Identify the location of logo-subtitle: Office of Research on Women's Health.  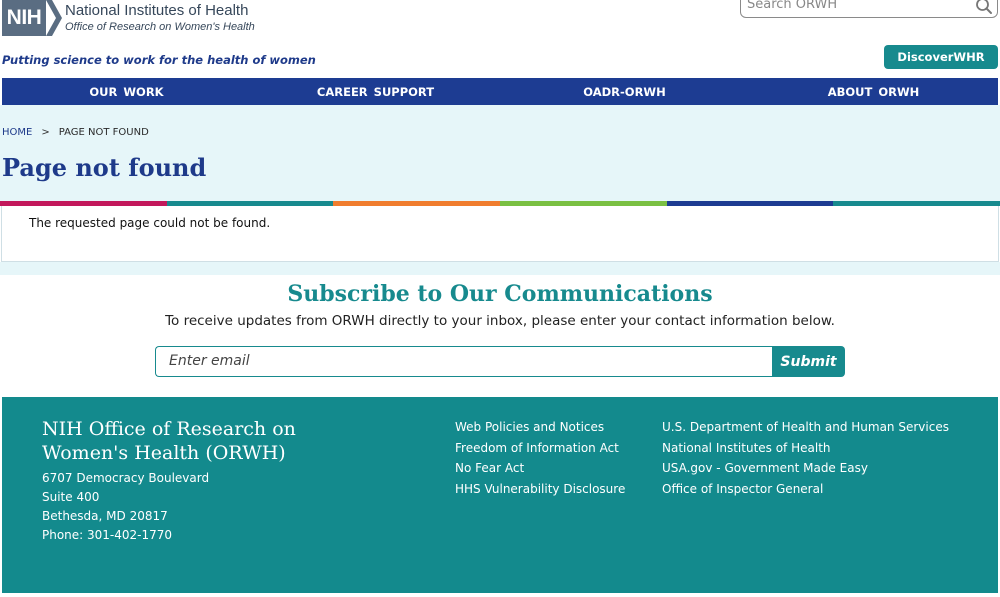
(160, 27).